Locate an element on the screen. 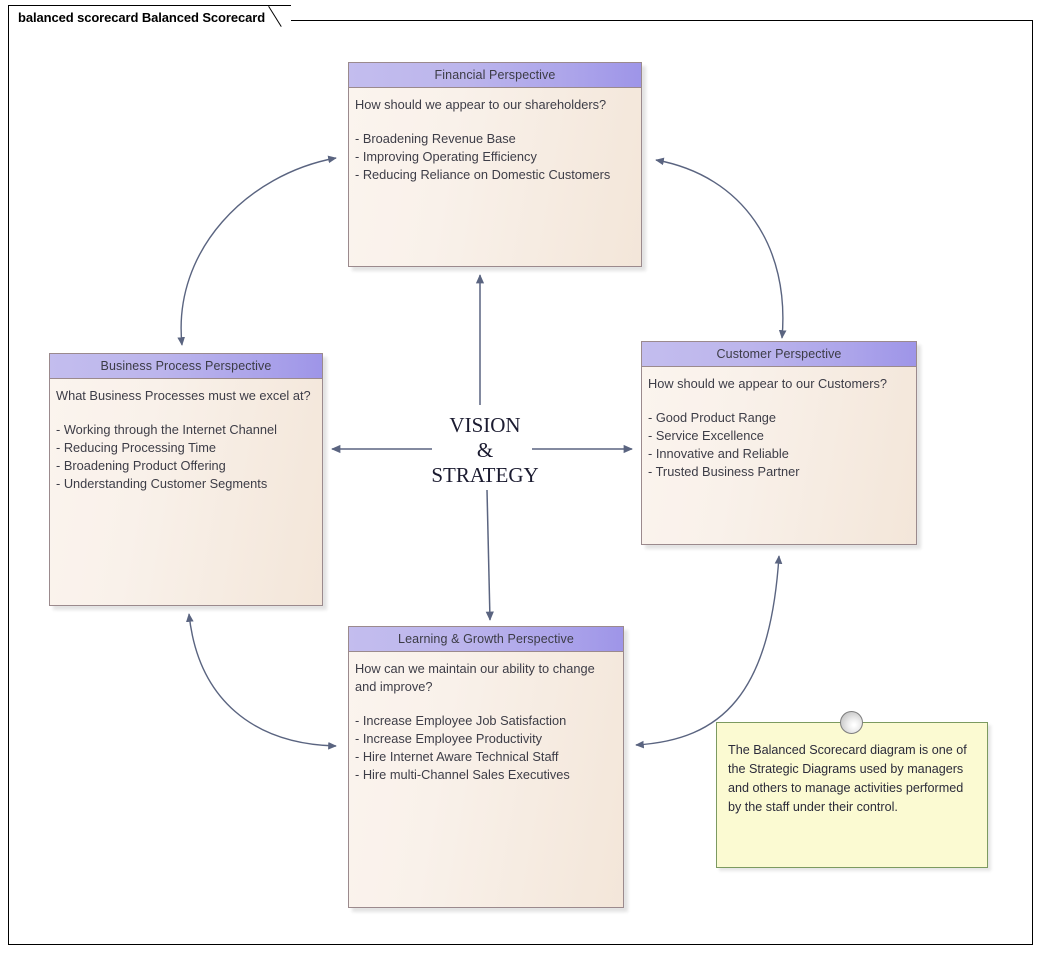 Image resolution: width=1043 pixels, height=954 pixels. list-item: - Broadening Product Offering is located at coordinates (141, 465).